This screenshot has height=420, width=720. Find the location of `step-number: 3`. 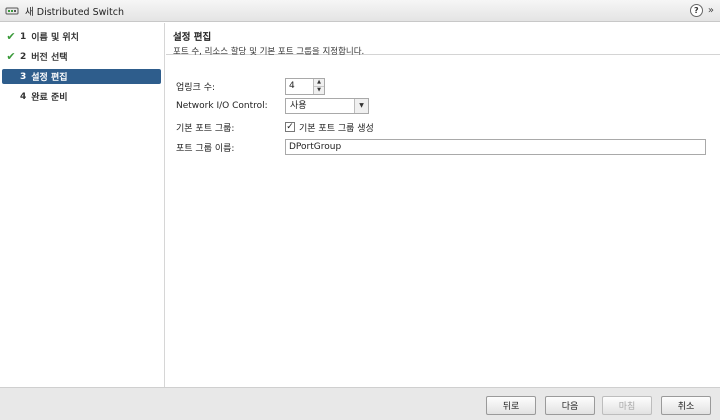

step-number: 3 is located at coordinates (23, 76).